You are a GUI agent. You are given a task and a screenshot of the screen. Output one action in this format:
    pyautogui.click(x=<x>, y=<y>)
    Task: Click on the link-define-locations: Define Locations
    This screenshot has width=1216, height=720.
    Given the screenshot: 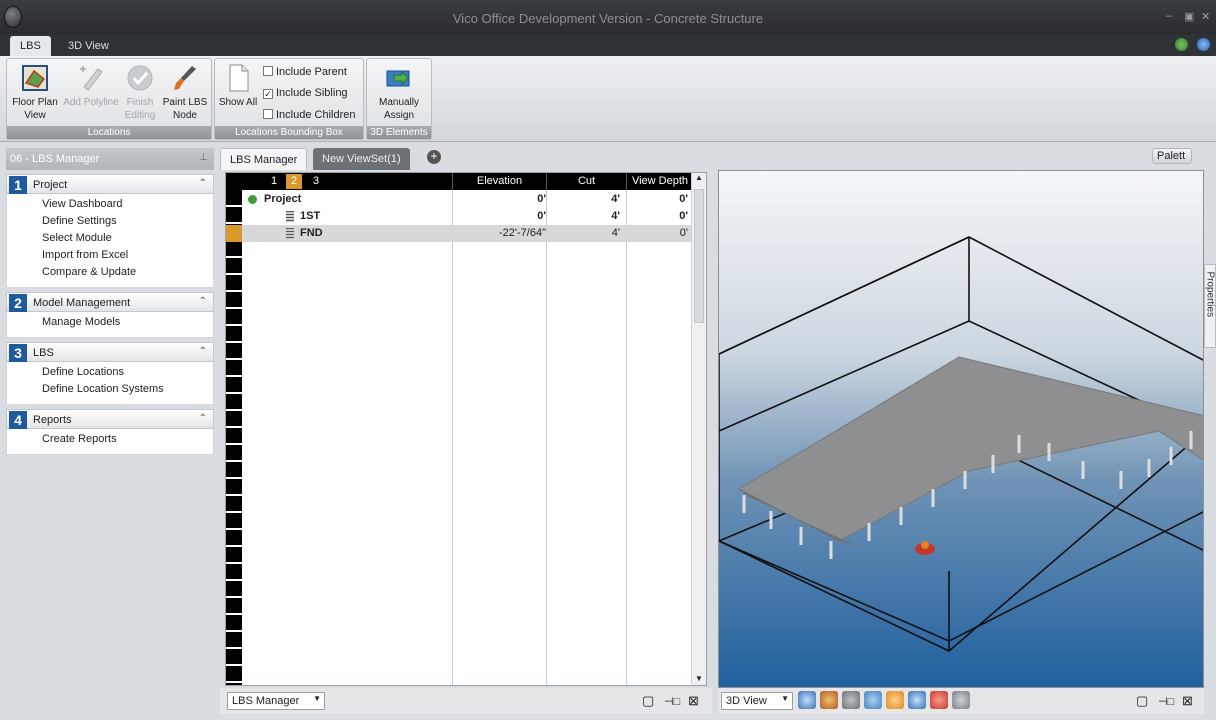 What is the action you would take?
    pyautogui.click(x=110, y=372)
    